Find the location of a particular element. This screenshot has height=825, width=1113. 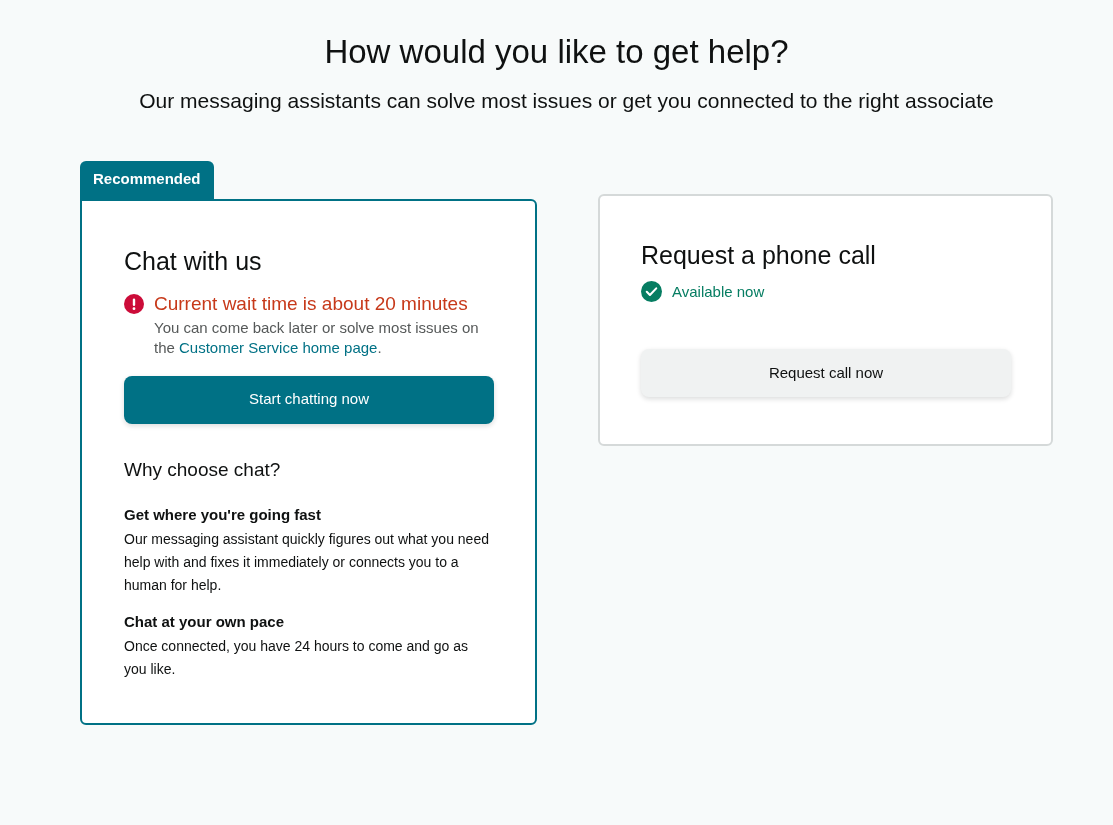

wait-note: You can come back later or solve most issues on the Customer Service home page. is located at coordinates (317, 337).